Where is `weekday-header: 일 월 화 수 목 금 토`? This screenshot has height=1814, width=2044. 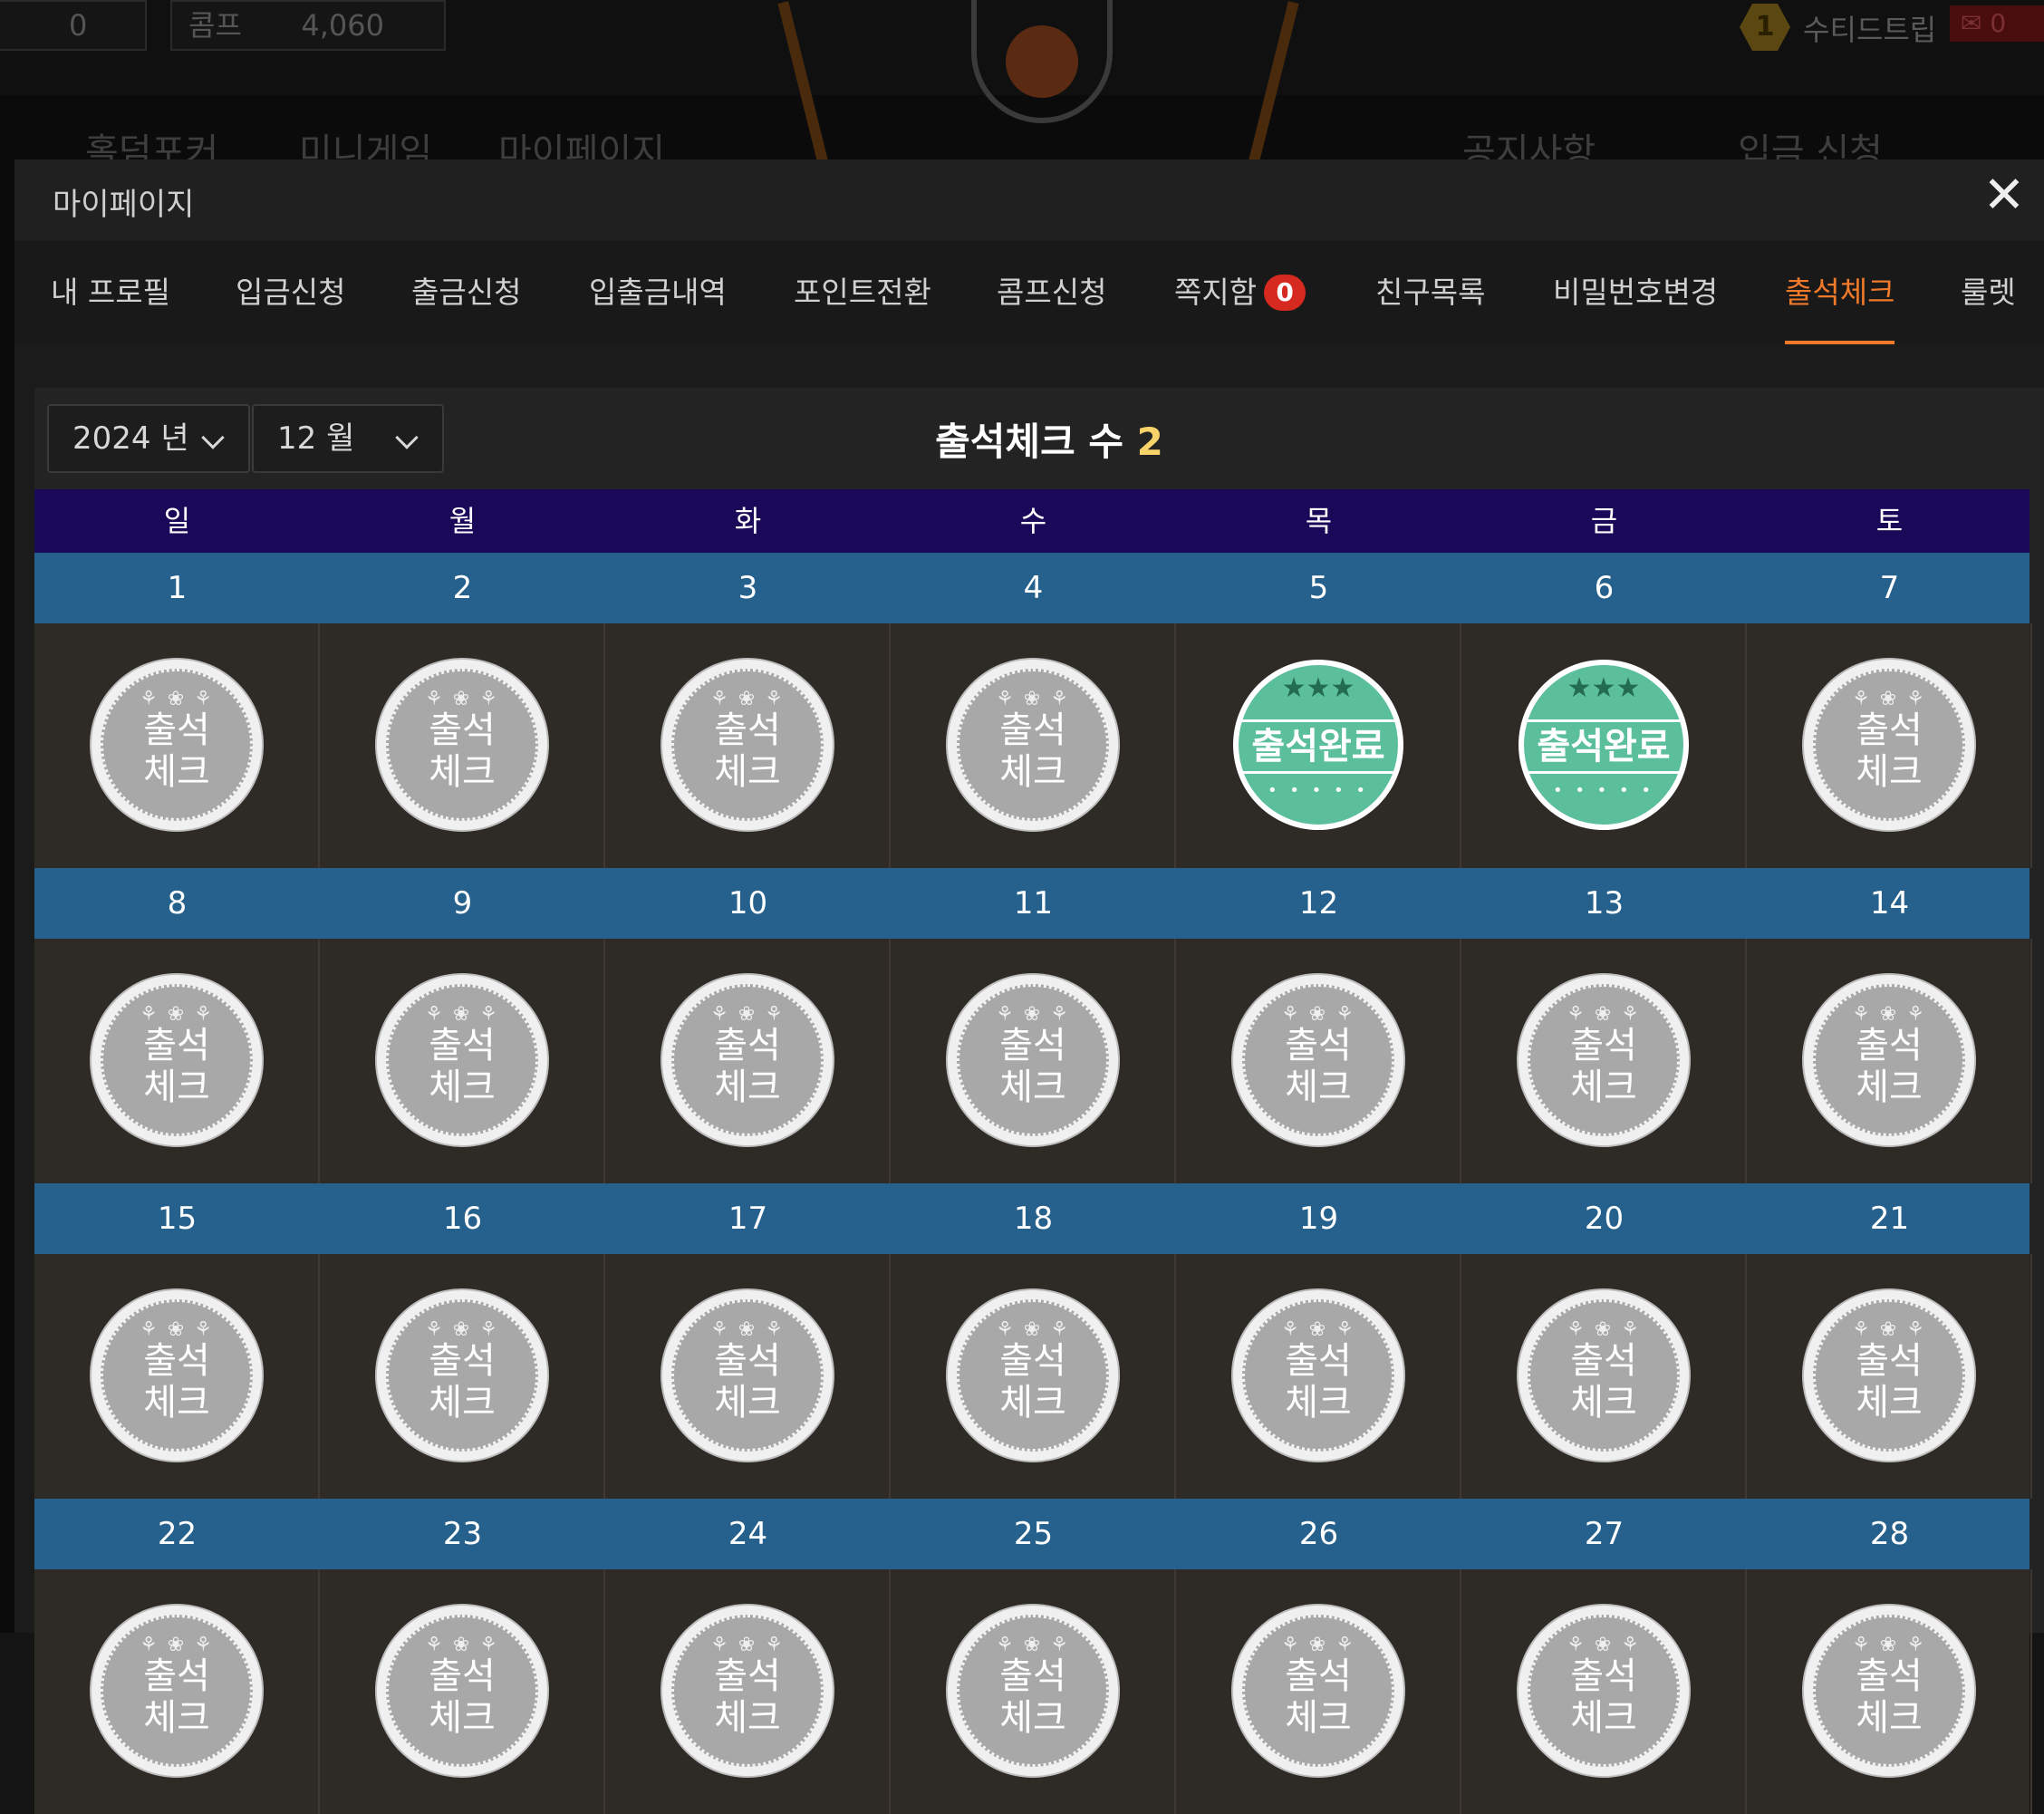 weekday-header: 일 월 화 수 목 금 토 is located at coordinates (1032, 521).